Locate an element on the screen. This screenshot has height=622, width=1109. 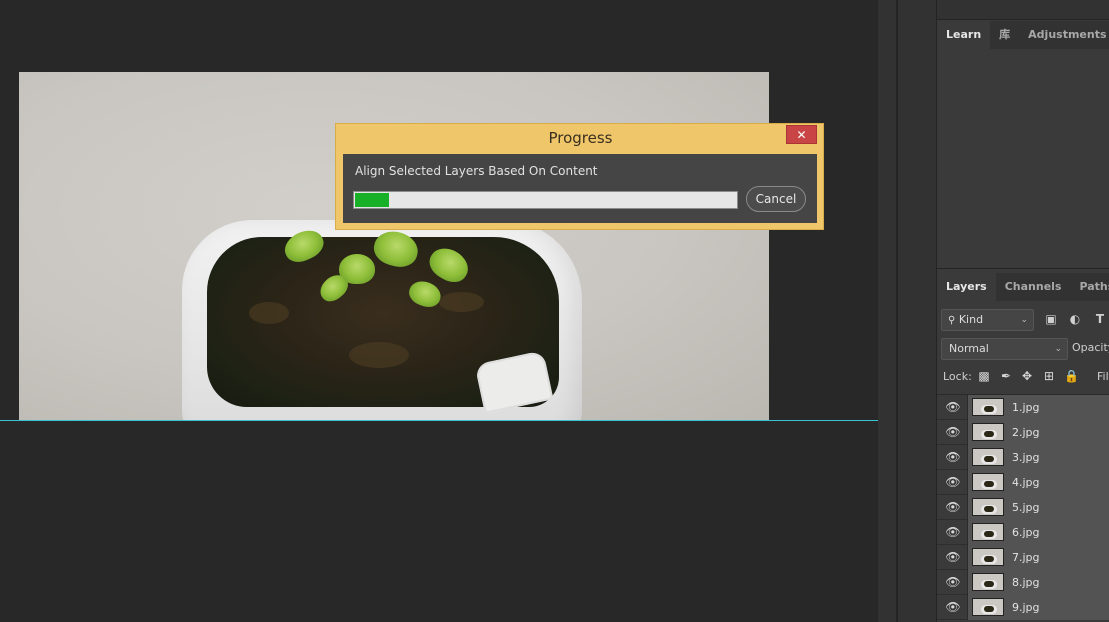
lock-all-icon: 🔒 is located at coordinates (1071, 376).